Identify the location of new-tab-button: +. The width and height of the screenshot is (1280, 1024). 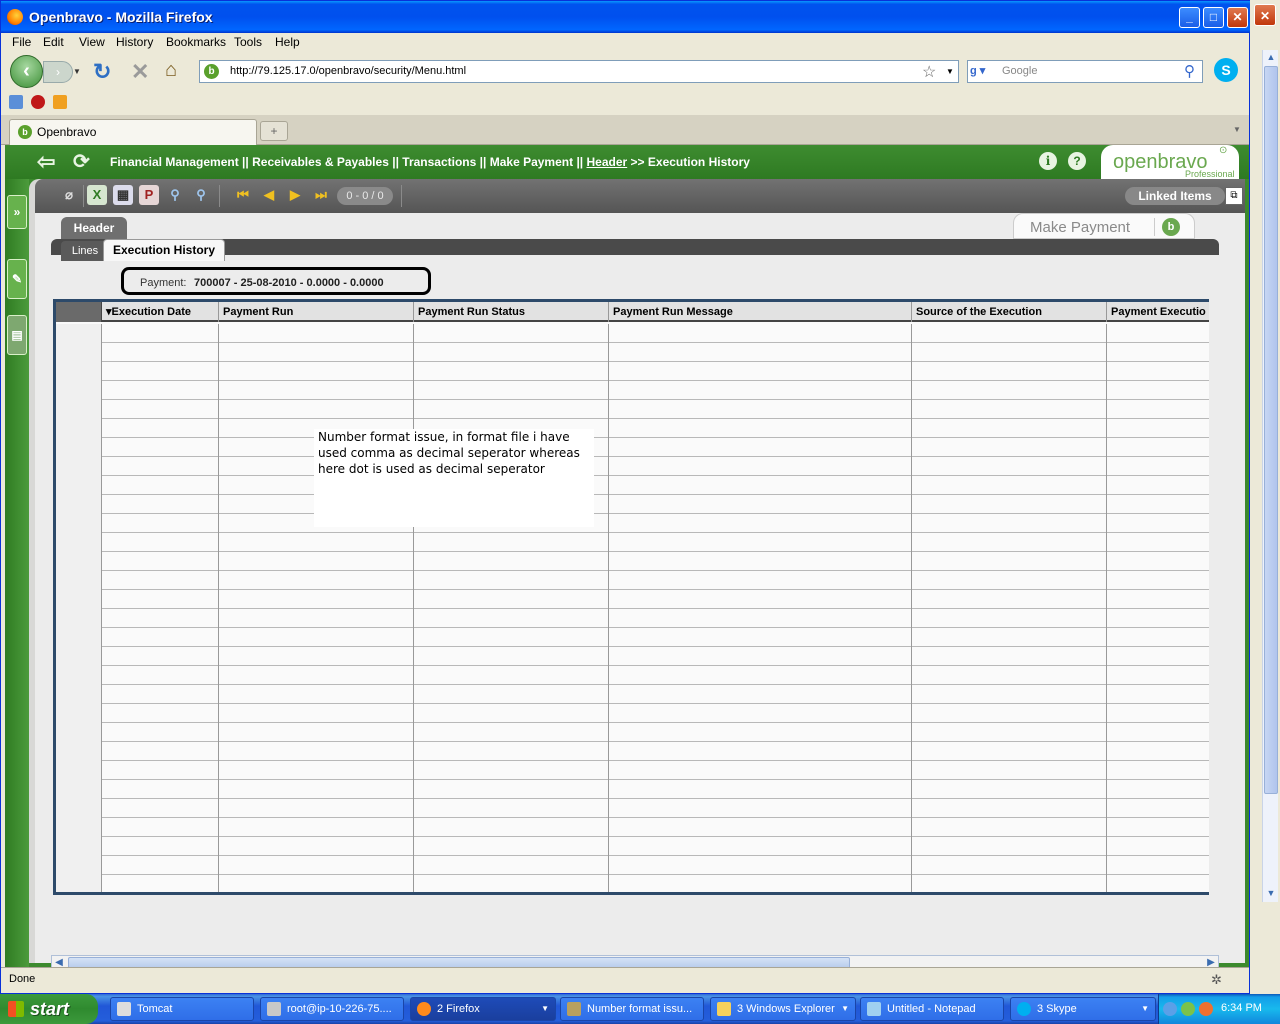
(274, 131).